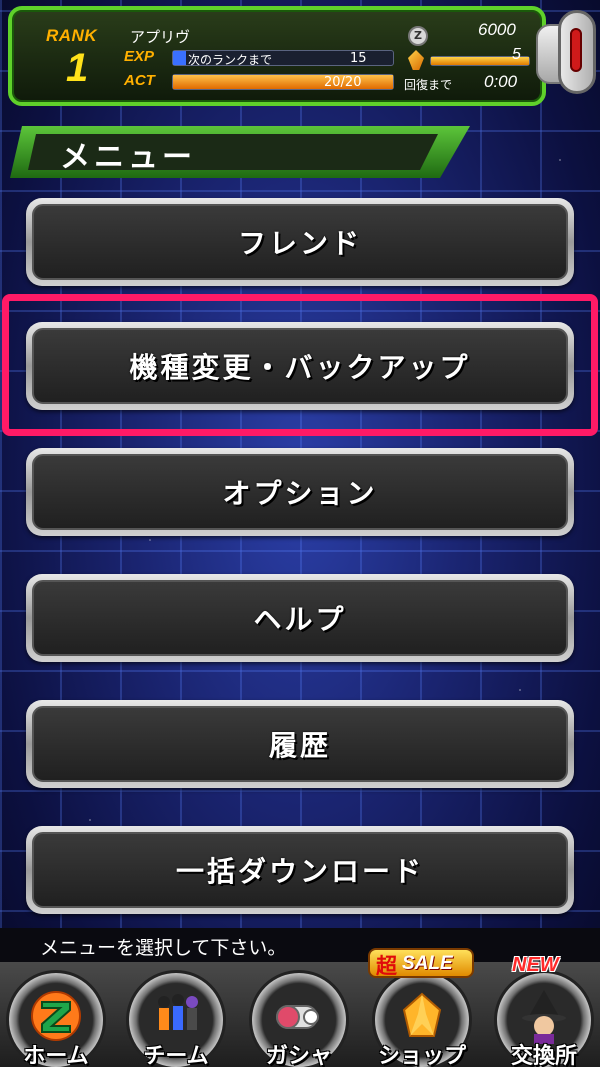 This screenshot has height=1067, width=600. What do you see at coordinates (343, 82) in the screenshot?
I see `act-value: 20/20` at bounding box center [343, 82].